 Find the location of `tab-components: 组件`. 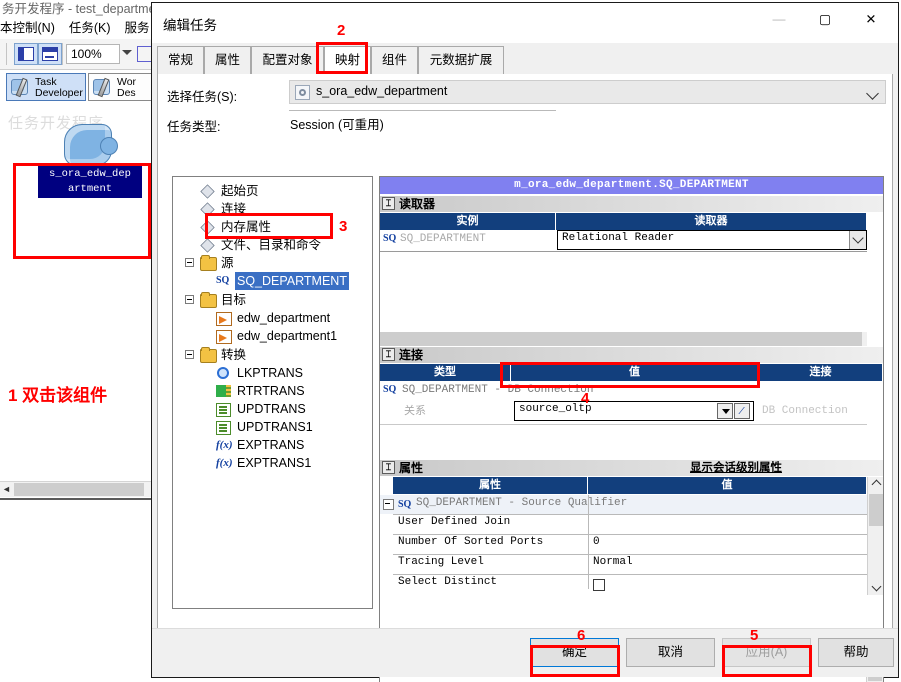

tab-components: 组件 is located at coordinates (394, 60).